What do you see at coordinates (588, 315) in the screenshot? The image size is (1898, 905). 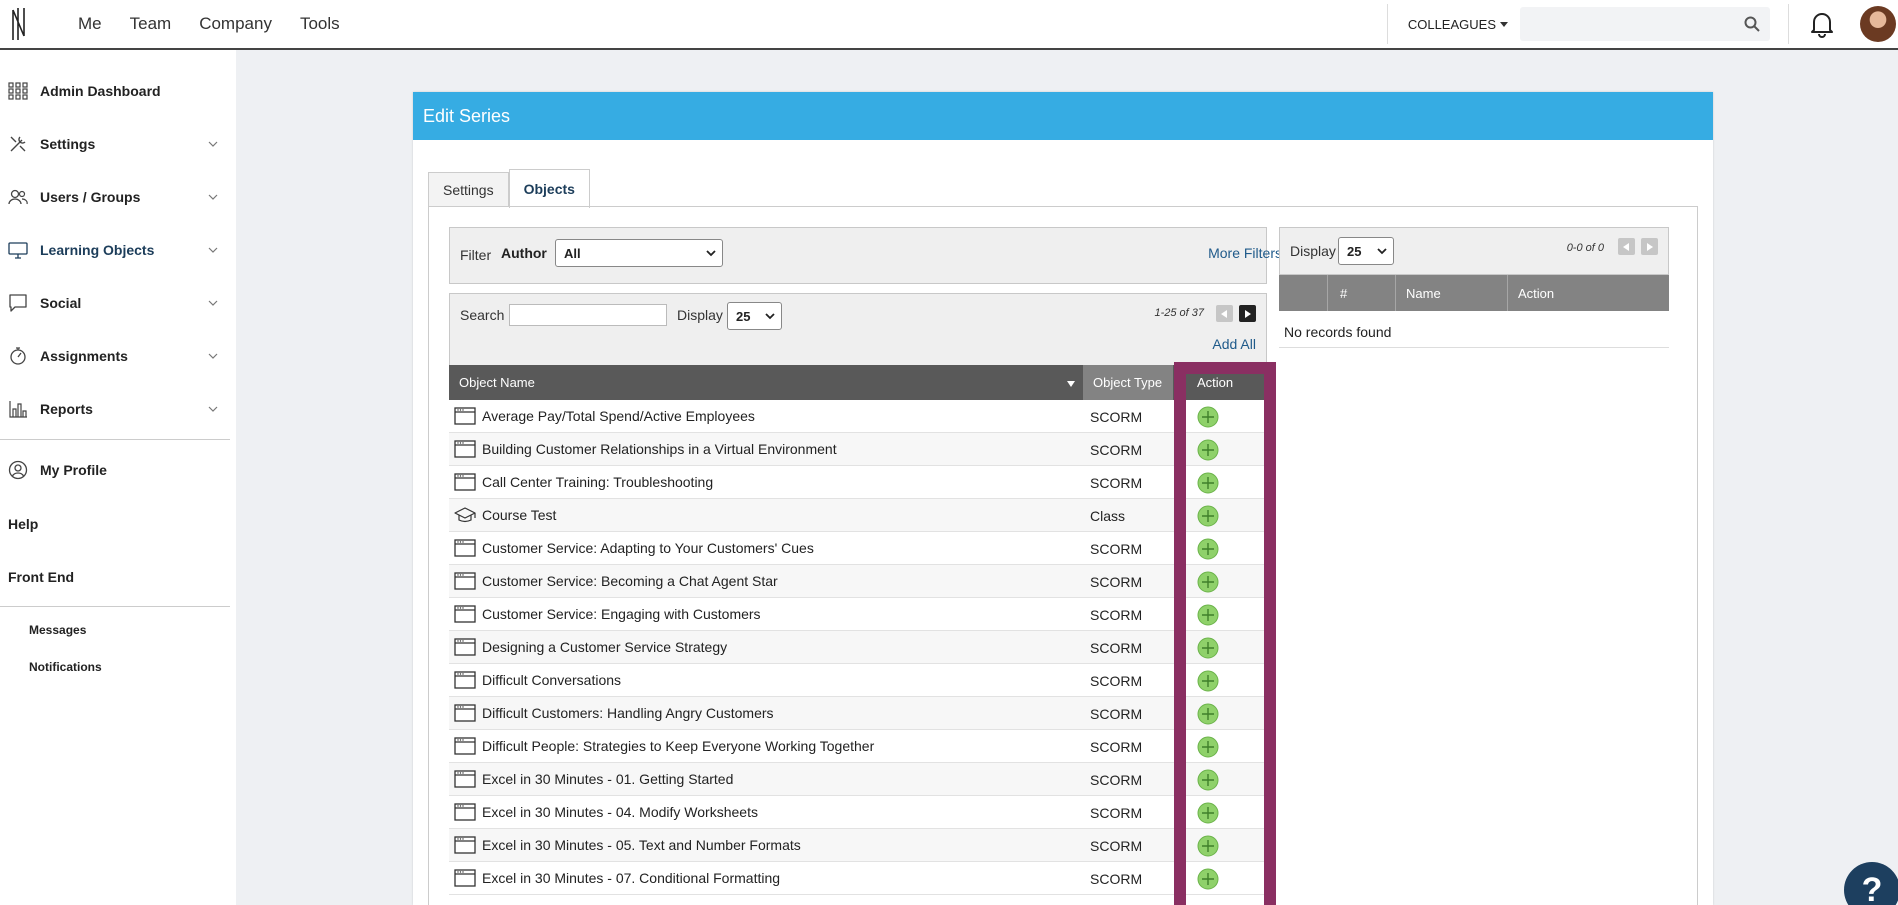 I see `search-input` at bounding box center [588, 315].